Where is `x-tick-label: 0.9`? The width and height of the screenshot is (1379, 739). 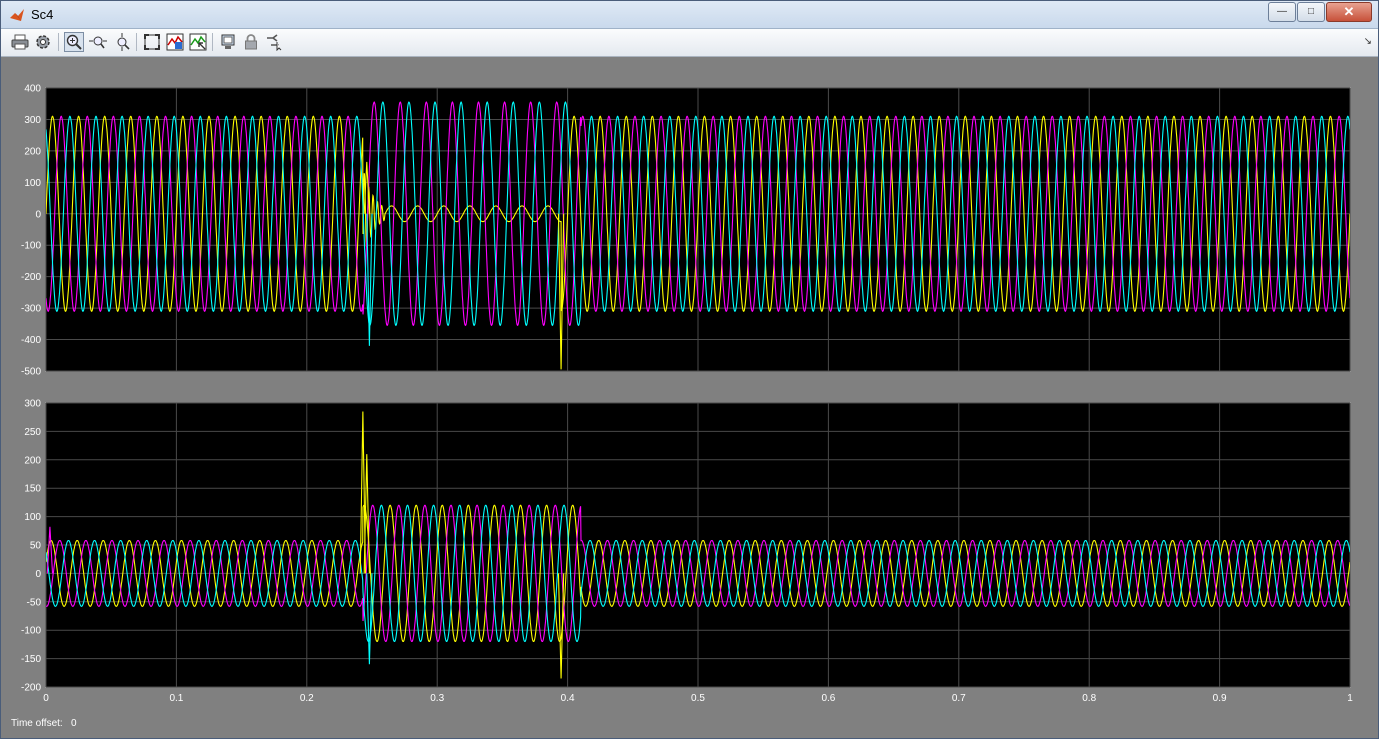
x-tick-label: 0.9 is located at coordinates (1220, 698).